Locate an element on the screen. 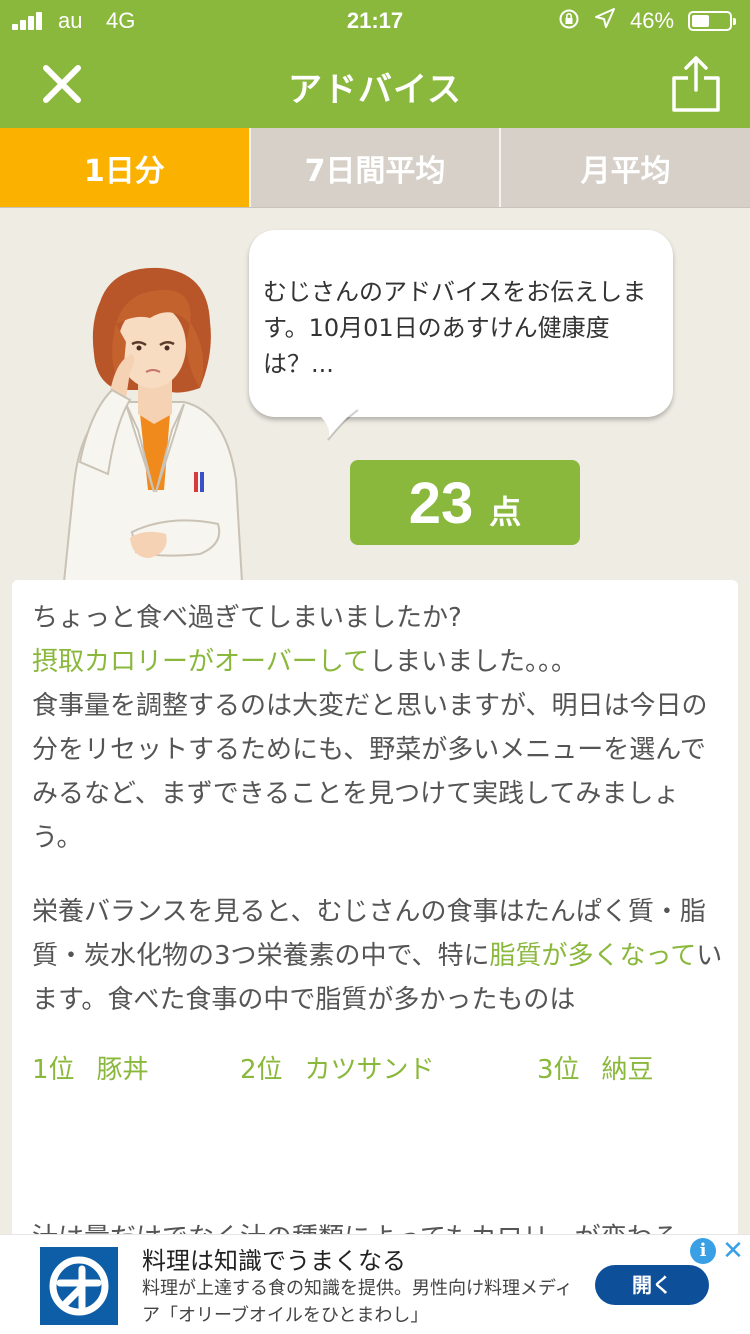  battery-icon is located at coordinates (712, 21).